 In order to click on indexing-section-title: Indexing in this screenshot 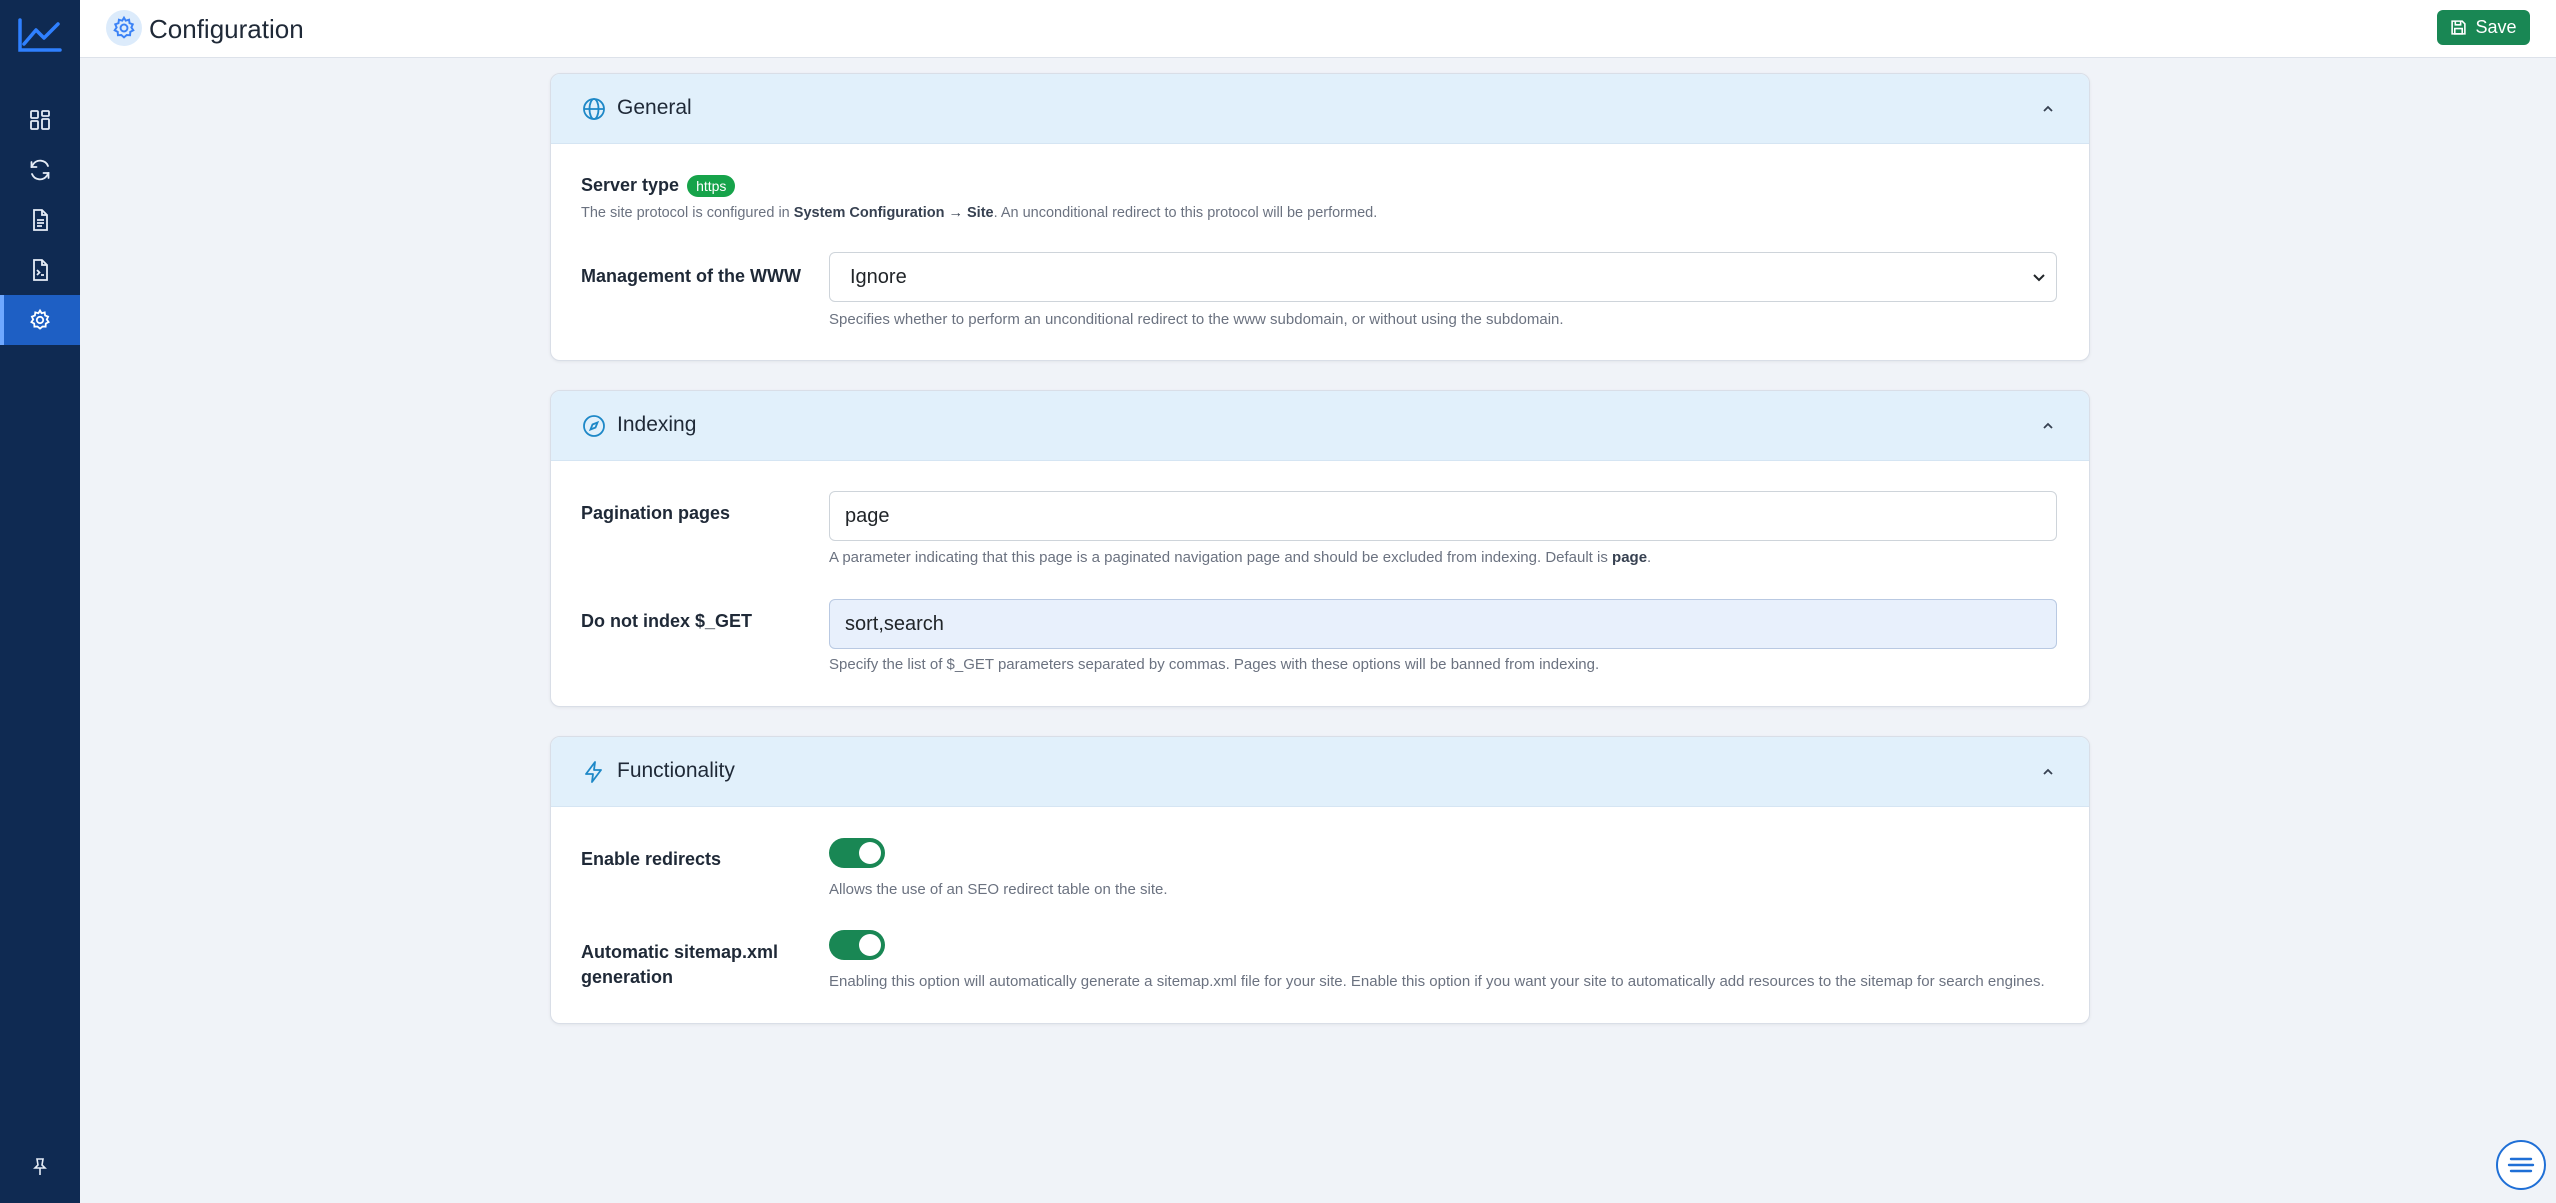, I will do `click(657, 424)`.